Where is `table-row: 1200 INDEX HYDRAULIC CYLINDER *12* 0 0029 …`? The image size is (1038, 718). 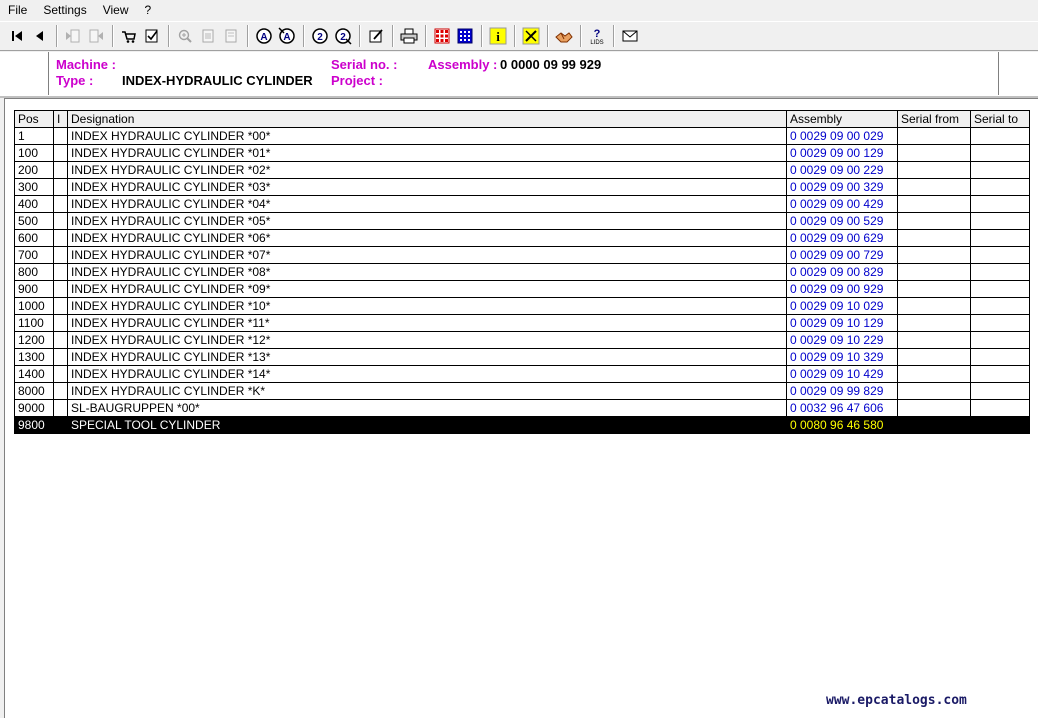 table-row: 1200 INDEX HYDRAULIC CYLINDER *12* 0 0029 … is located at coordinates (522, 340).